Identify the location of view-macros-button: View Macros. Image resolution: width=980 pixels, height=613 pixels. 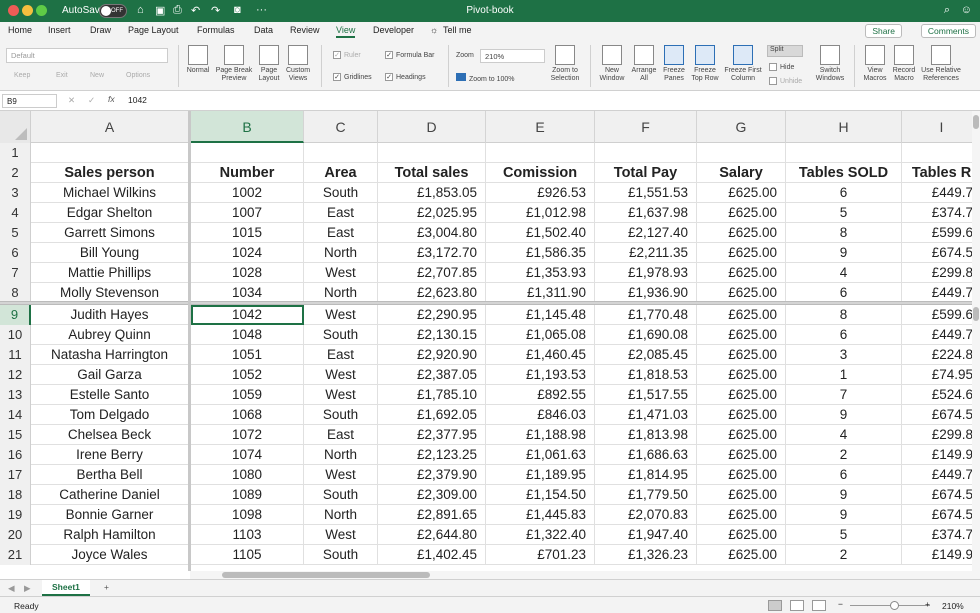
(875, 64).